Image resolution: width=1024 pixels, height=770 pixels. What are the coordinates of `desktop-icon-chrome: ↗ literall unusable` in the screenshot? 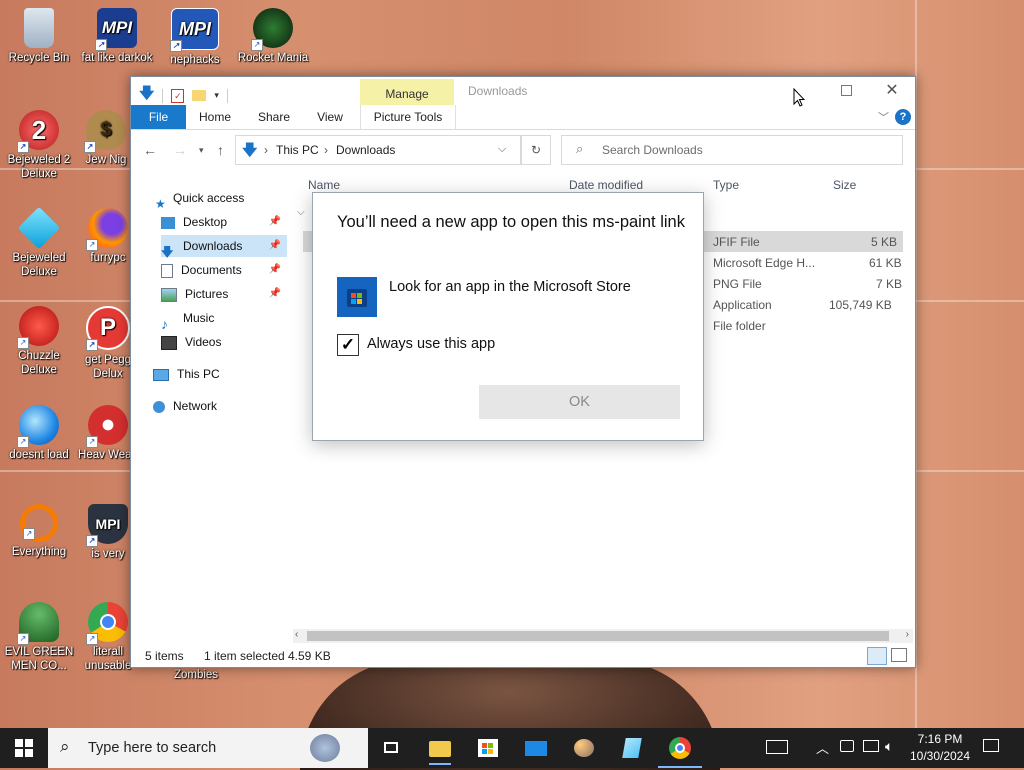 It's located at (108, 637).